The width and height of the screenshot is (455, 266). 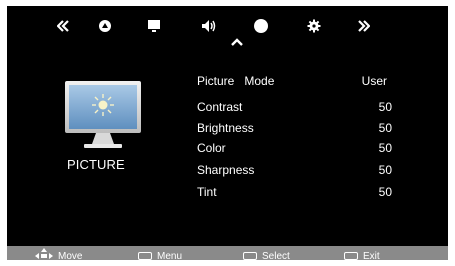 What do you see at coordinates (207, 192) in the screenshot?
I see `menu-item-label: Tint` at bounding box center [207, 192].